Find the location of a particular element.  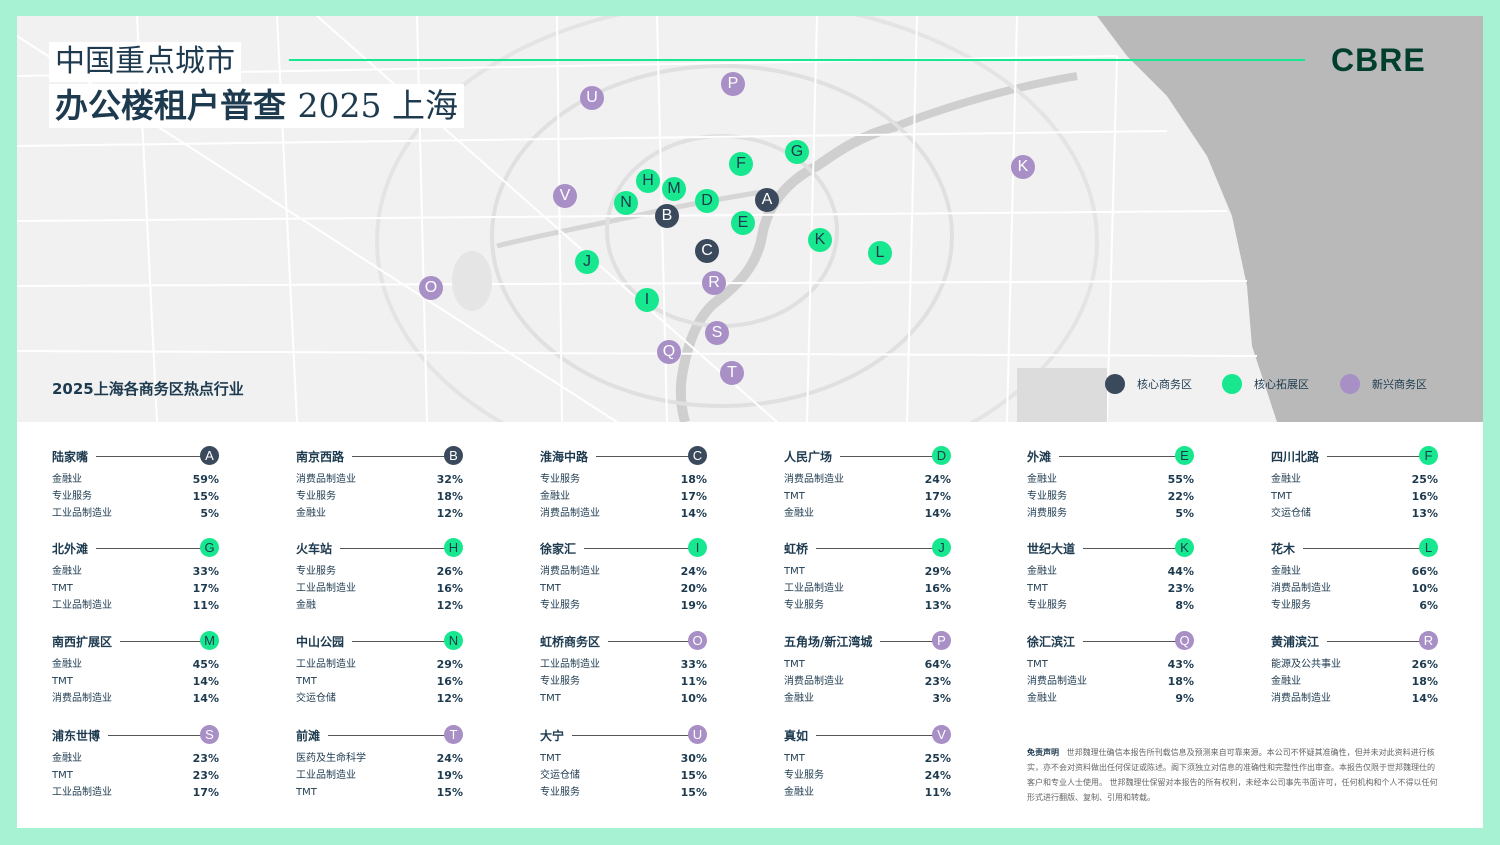

cbre-logo: CBRE is located at coordinates (1378, 60).